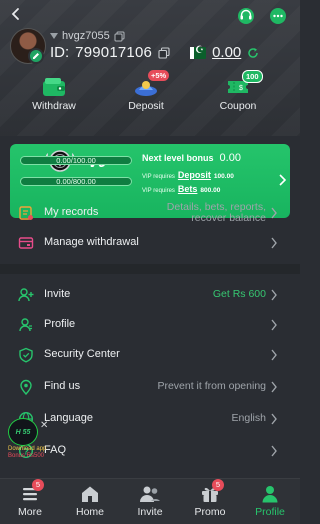 The width and height of the screenshot is (320, 524). I want to click on copy-id-icon, so click(164, 52).